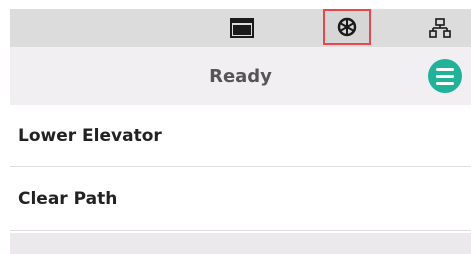 The image size is (471, 254). I want to click on status-text: Ready, so click(240, 76).